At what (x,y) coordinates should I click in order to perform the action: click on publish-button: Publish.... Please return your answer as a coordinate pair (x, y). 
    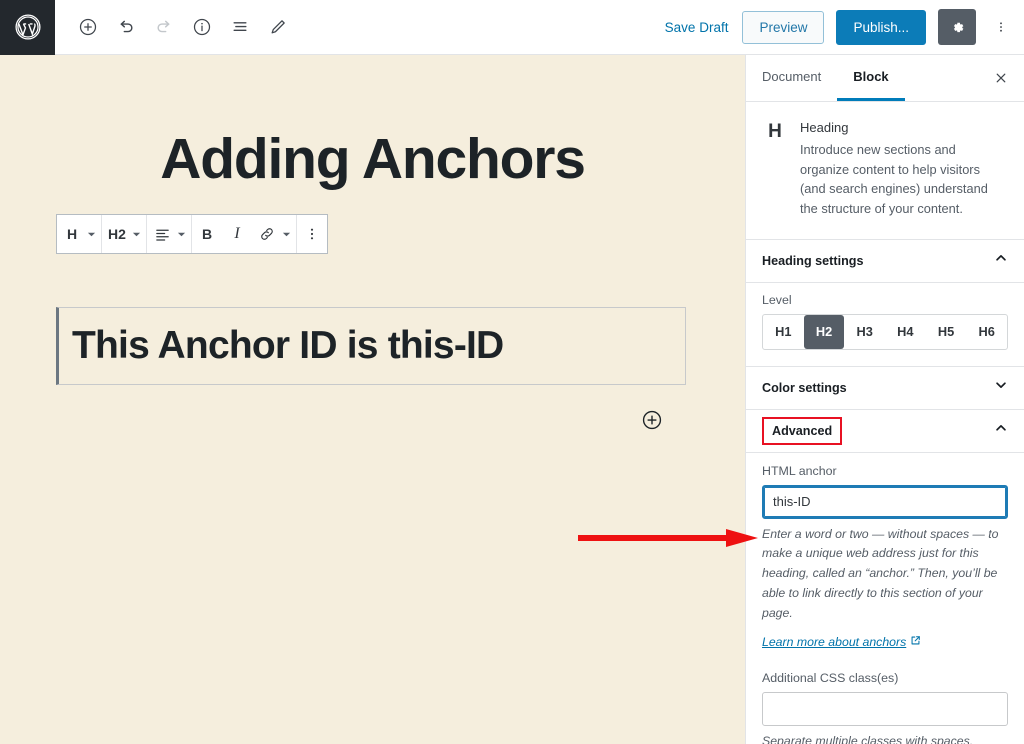
    Looking at the image, I should click on (881, 27).